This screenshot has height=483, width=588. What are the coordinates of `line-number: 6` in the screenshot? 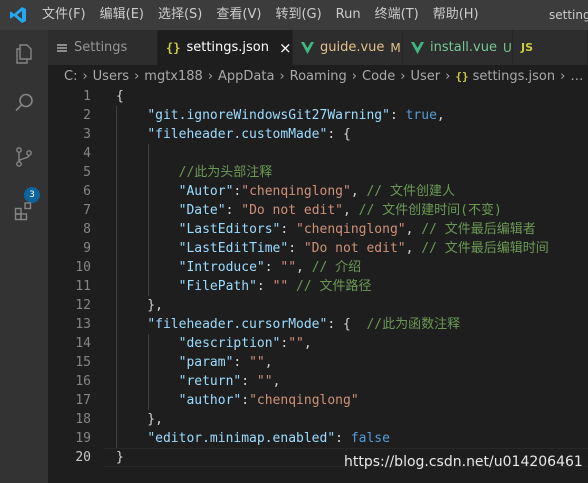 It's located at (87, 191).